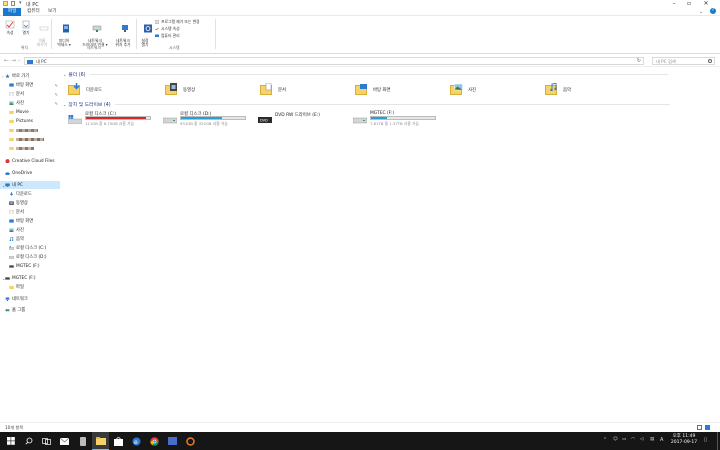 The height and width of the screenshot is (450, 720). What do you see at coordinates (30, 112) in the screenshot?
I see `nav-movie-folder: Movie` at bounding box center [30, 112].